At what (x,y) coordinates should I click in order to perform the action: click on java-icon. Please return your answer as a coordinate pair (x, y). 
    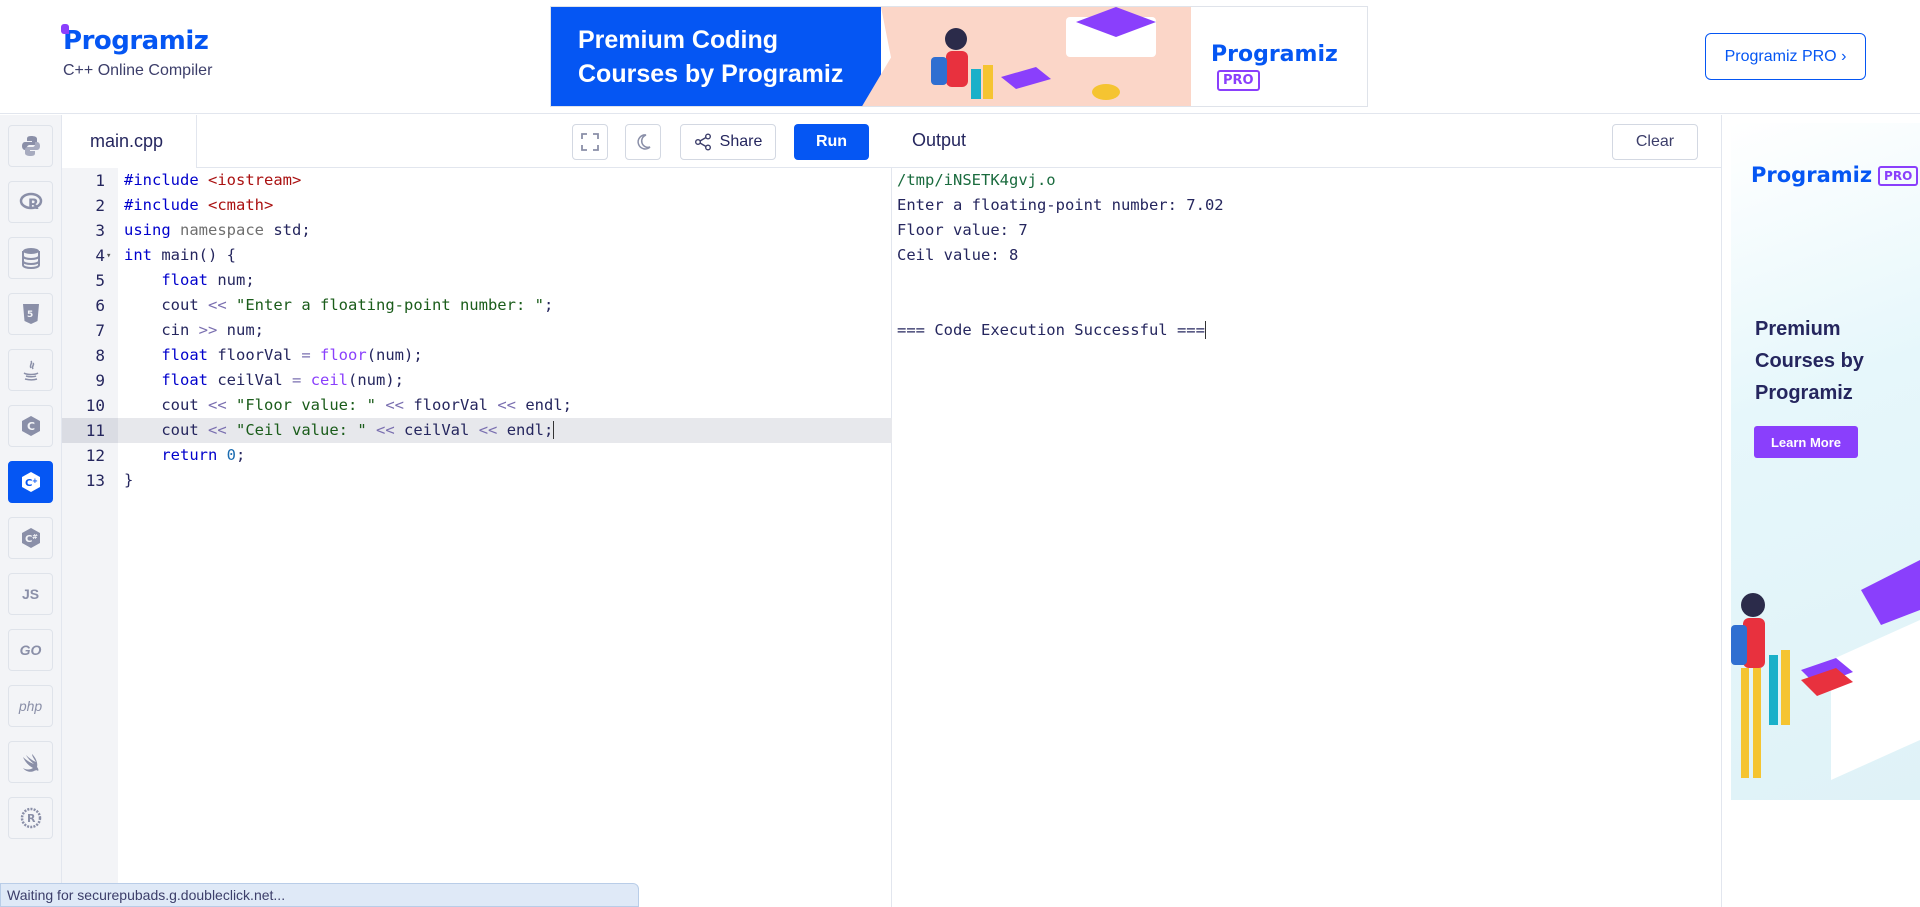
    Looking at the image, I should click on (30, 370).